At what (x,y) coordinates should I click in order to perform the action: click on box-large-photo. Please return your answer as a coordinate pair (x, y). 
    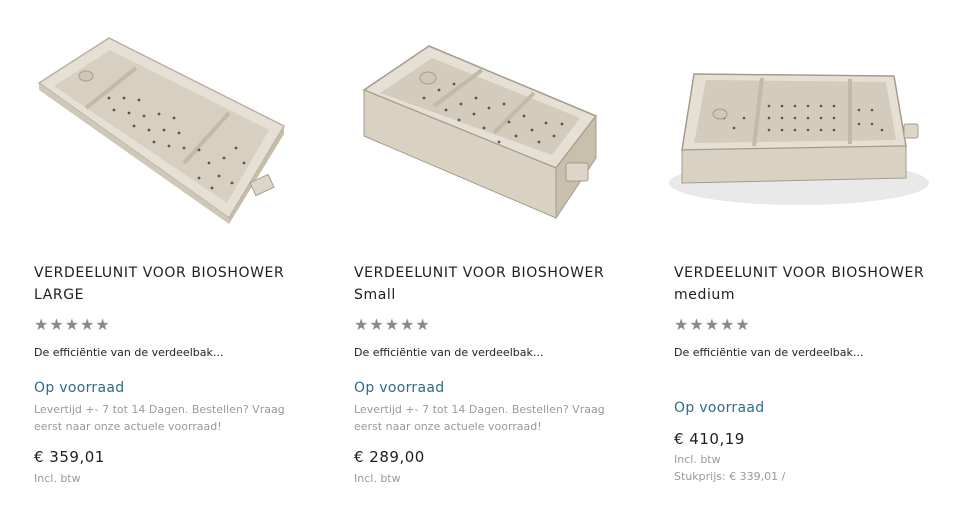
    Looking at the image, I should click on (161, 130).